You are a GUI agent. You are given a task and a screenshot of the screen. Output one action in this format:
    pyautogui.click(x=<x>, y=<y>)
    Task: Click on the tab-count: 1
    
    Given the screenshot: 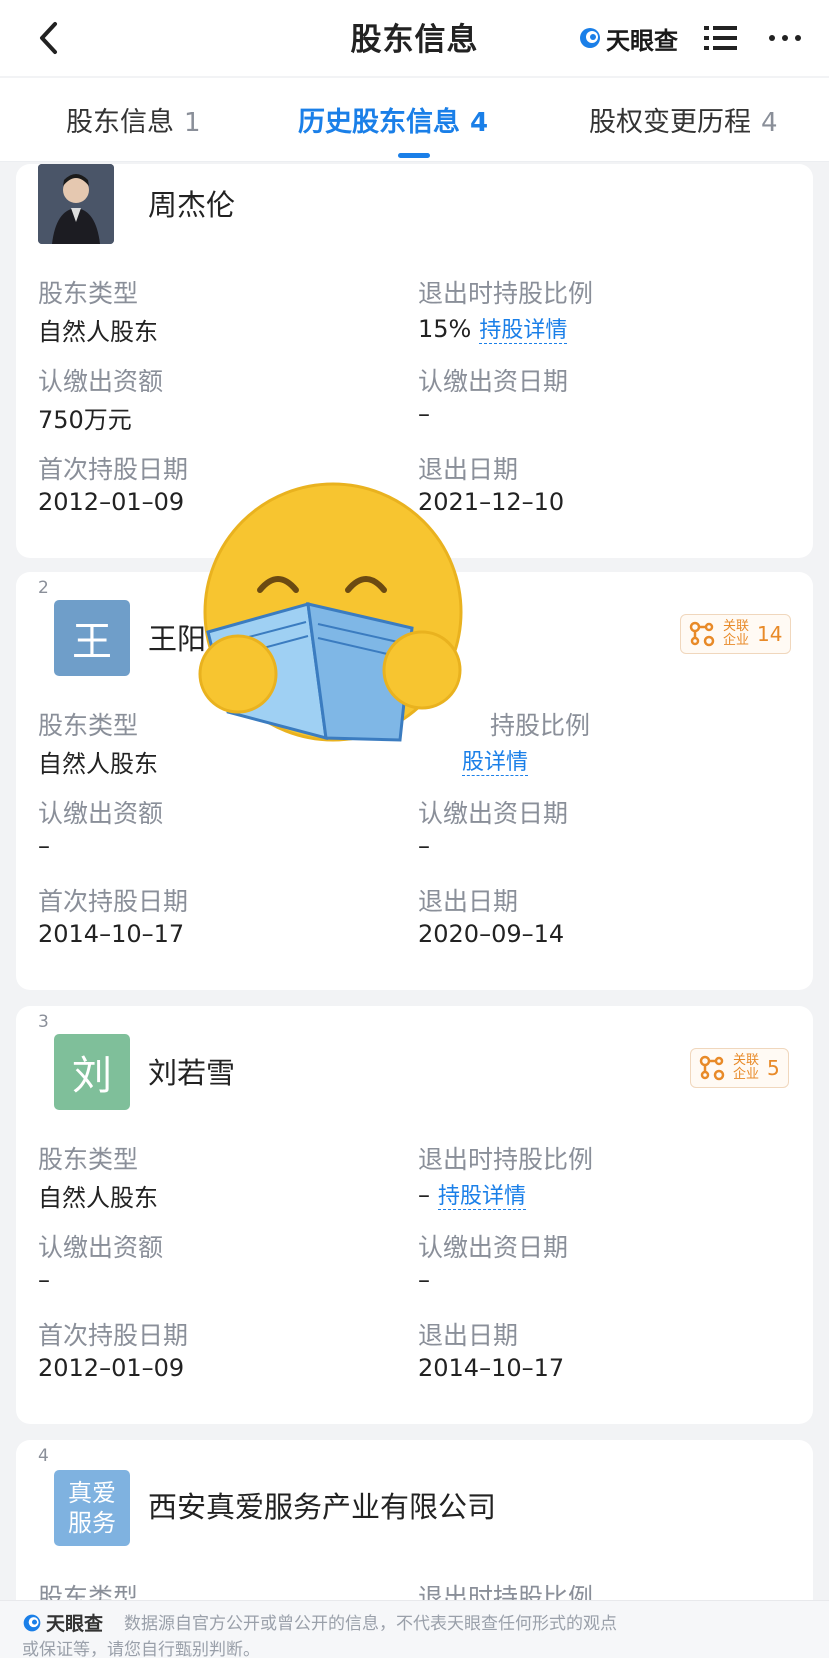 What is the action you would take?
    pyautogui.click(x=192, y=123)
    